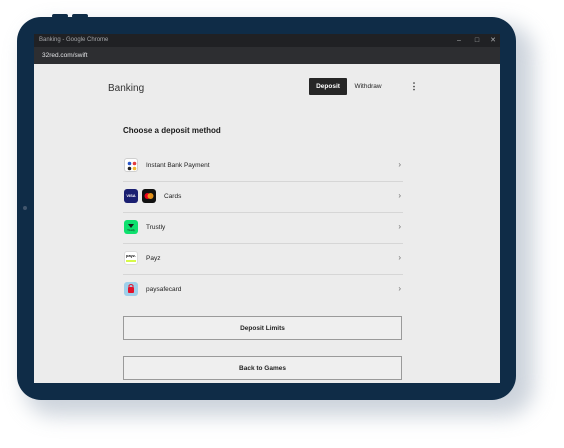 This screenshot has width=564, height=448. Describe the element at coordinates (131, 230) in the screenshot. I see `trustly-icon-text: Trustly` at that location.